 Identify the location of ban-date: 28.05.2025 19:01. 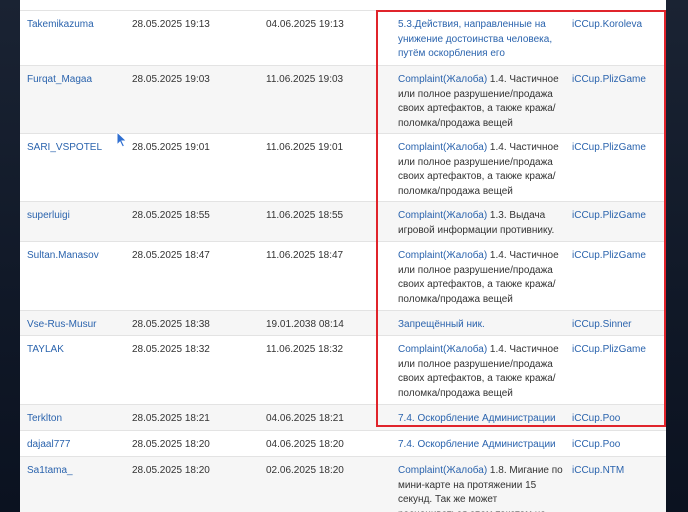
(171, 147).